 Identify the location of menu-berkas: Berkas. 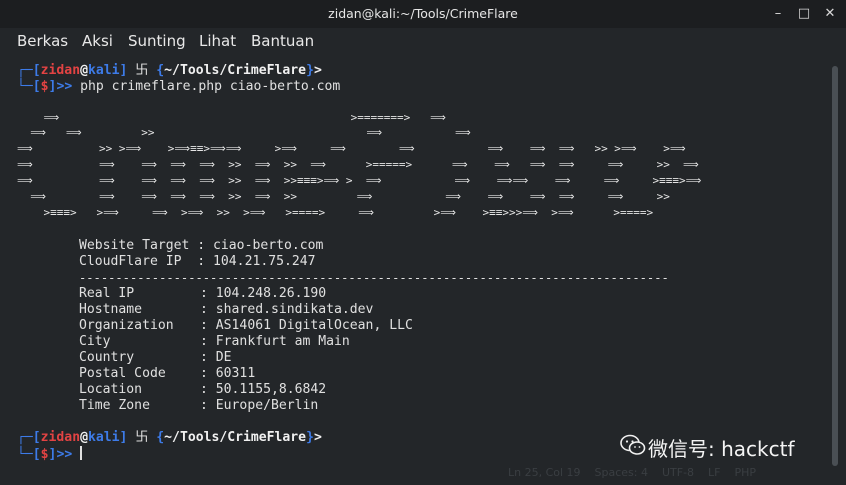
(42, 41).